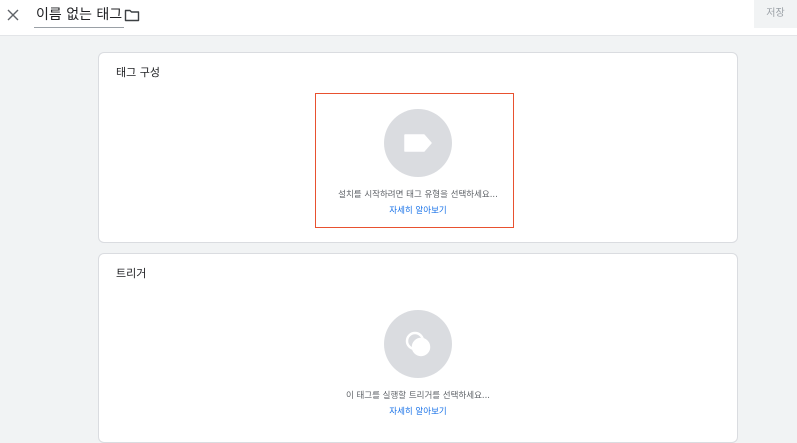 The width and height of the screenshot is (797, 443). I want to click on save-button: 저장, so click(775, 14).